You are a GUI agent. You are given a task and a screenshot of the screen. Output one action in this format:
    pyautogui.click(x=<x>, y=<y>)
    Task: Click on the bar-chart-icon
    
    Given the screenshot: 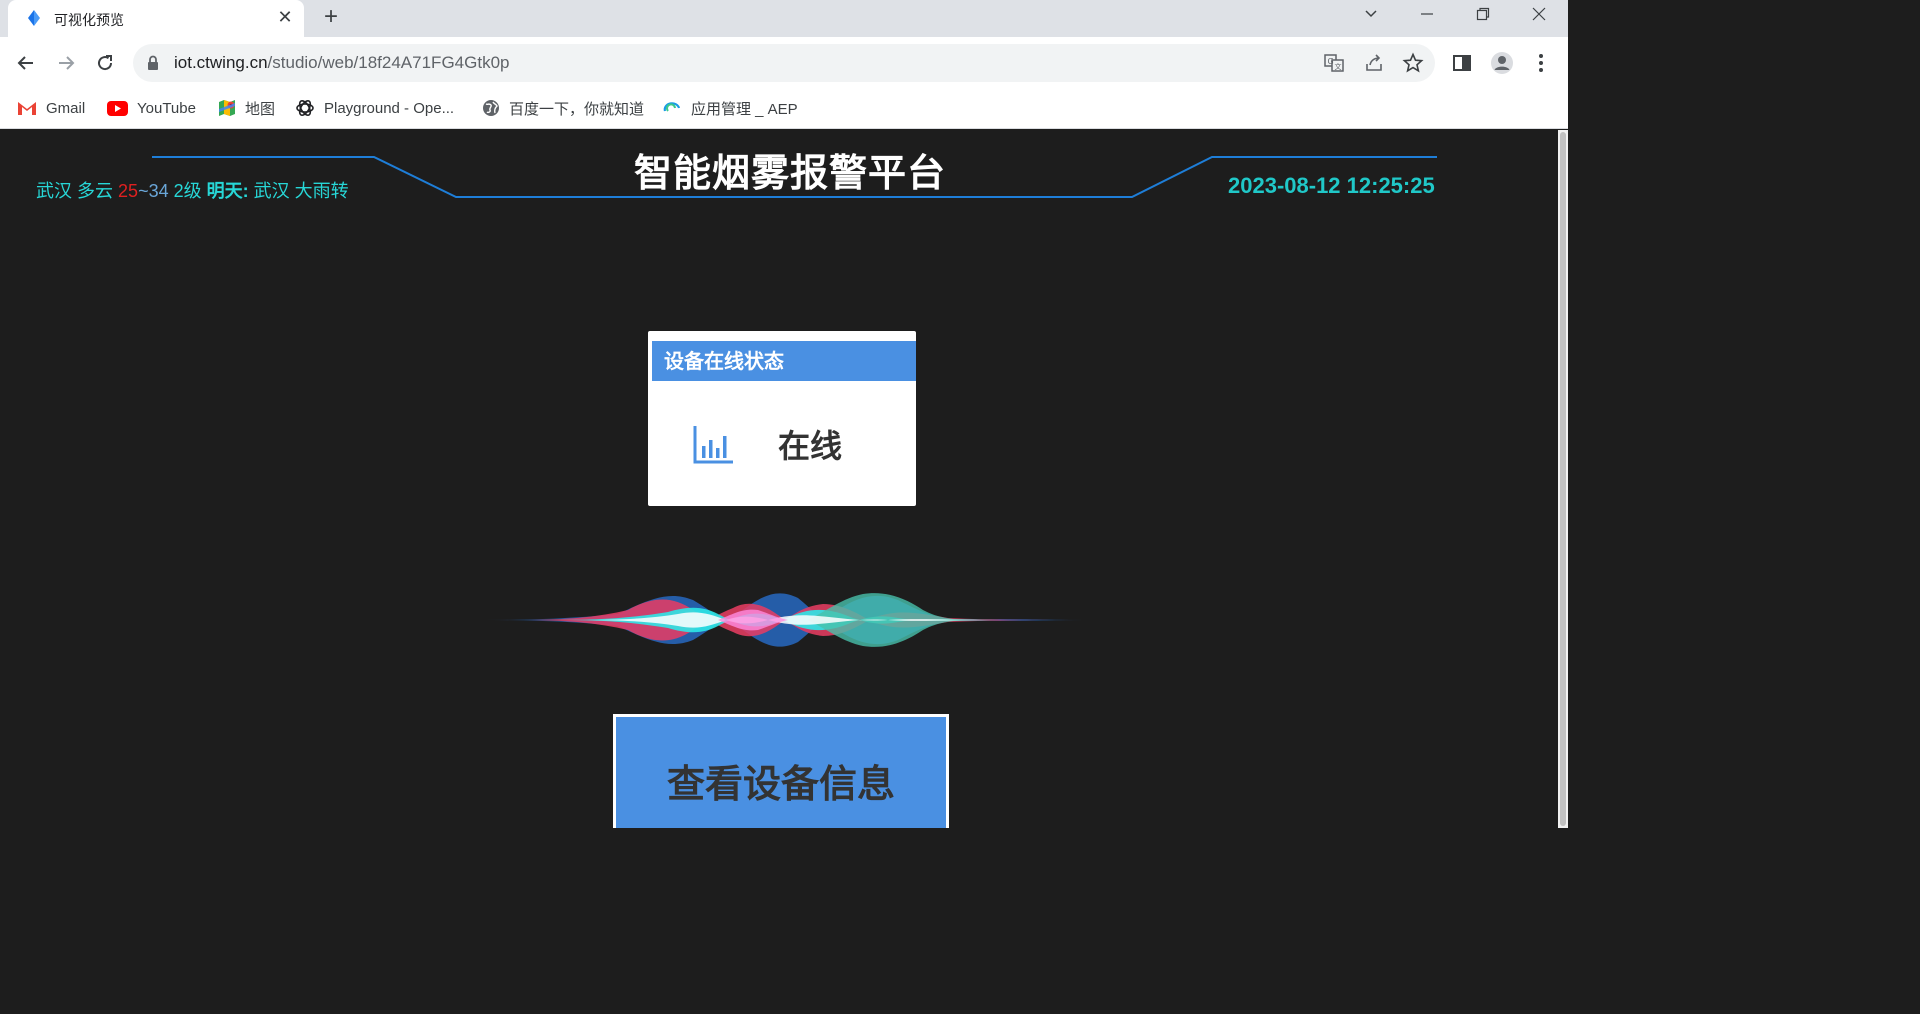 What is the action you would take?
    pyautogui.click(x=713, y=445)
    